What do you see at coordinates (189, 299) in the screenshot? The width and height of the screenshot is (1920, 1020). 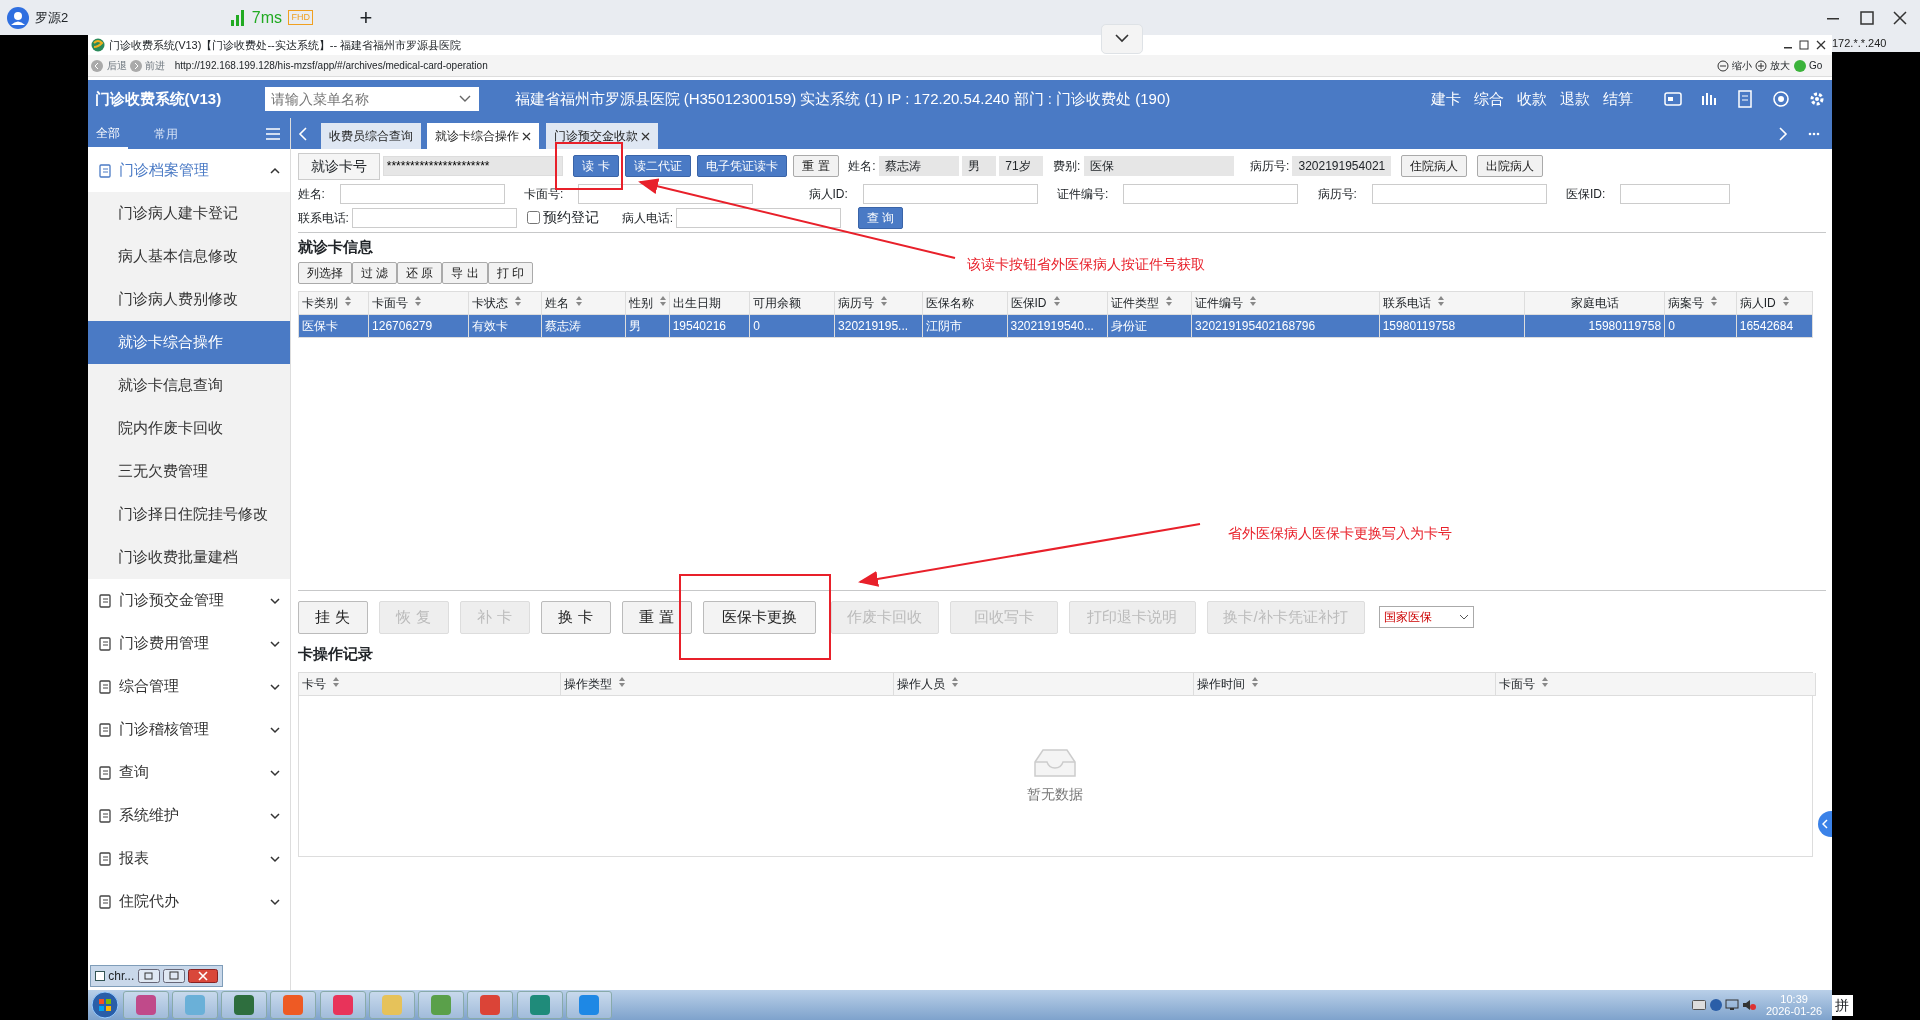 I see `sidebar-item: 门诊病人费别修改` at bounding box center [189, 299].